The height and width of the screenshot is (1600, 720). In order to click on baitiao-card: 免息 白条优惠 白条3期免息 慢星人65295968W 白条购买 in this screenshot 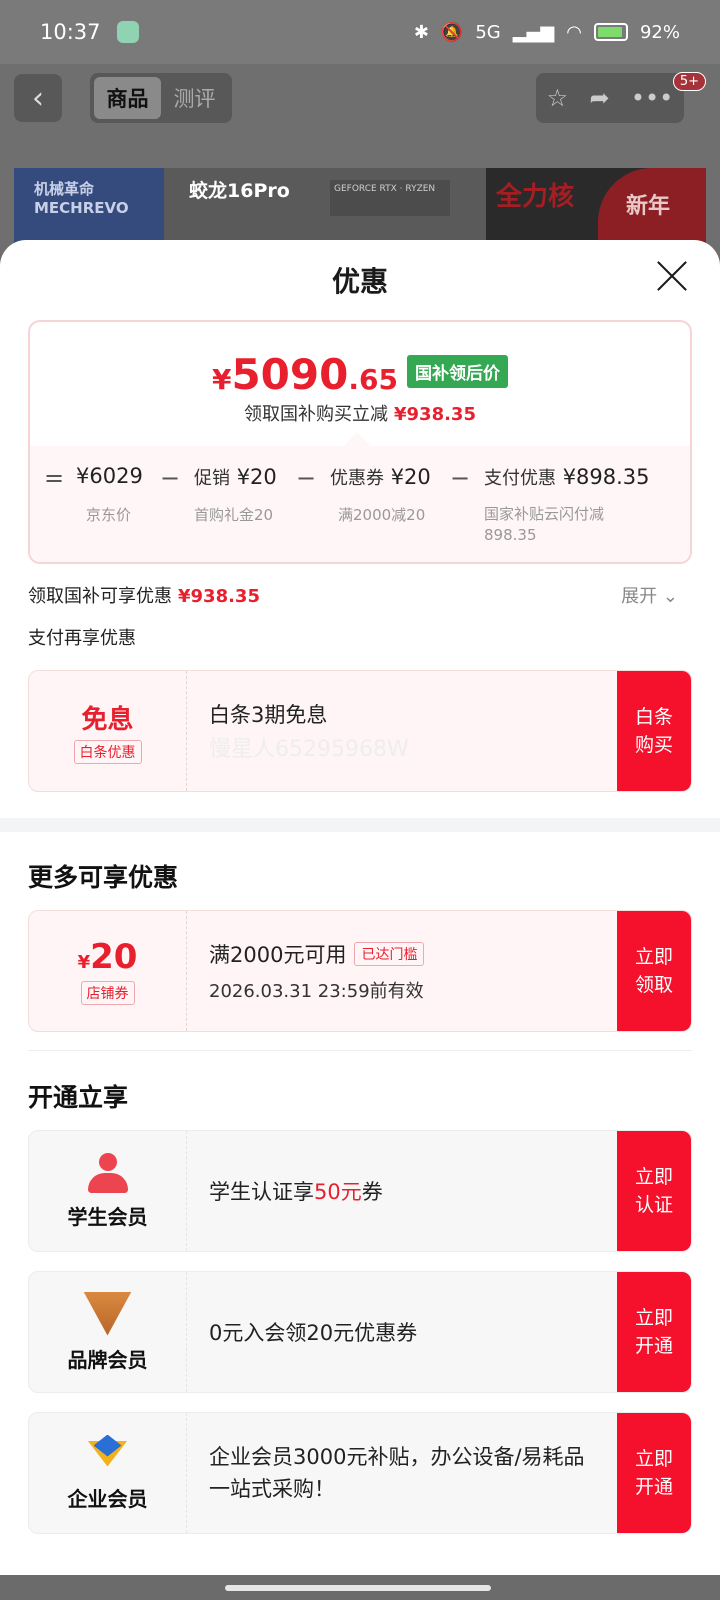, I will do `click(360, 731)`.